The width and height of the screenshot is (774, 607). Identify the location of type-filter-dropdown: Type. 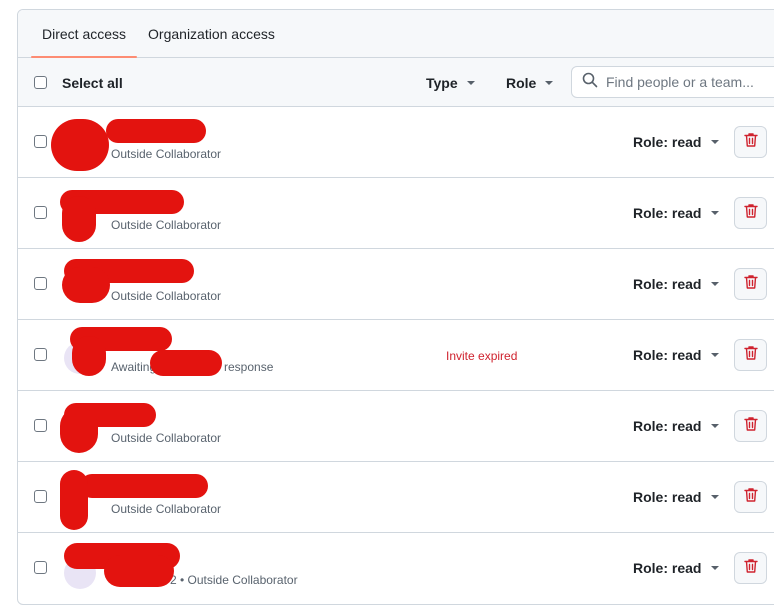
(450, 83).